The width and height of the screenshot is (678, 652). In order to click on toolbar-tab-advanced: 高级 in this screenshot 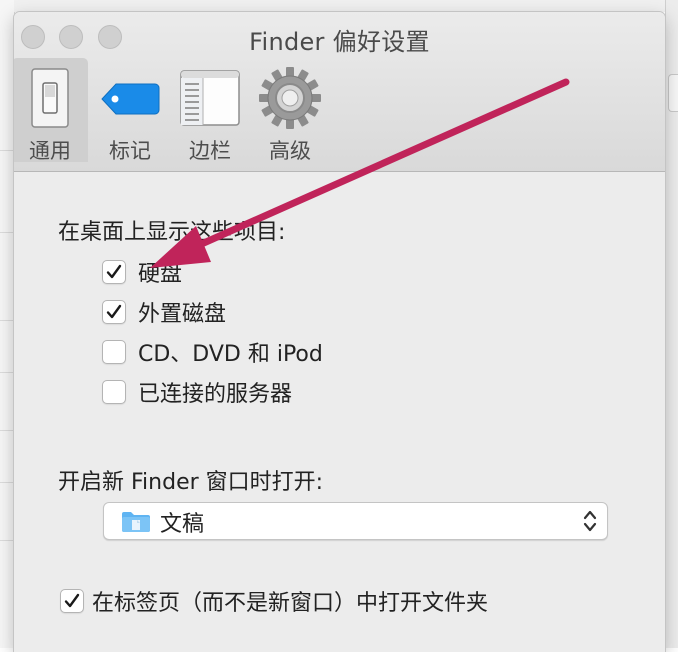, I will do `click(290, 110)`.